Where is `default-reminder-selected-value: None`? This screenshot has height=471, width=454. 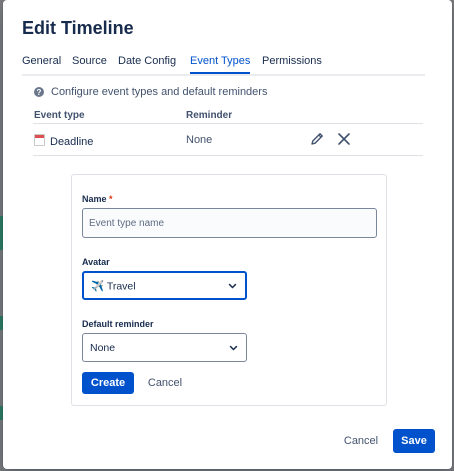 default-reminder-selected-value: None is located at coordinates (103, 347).